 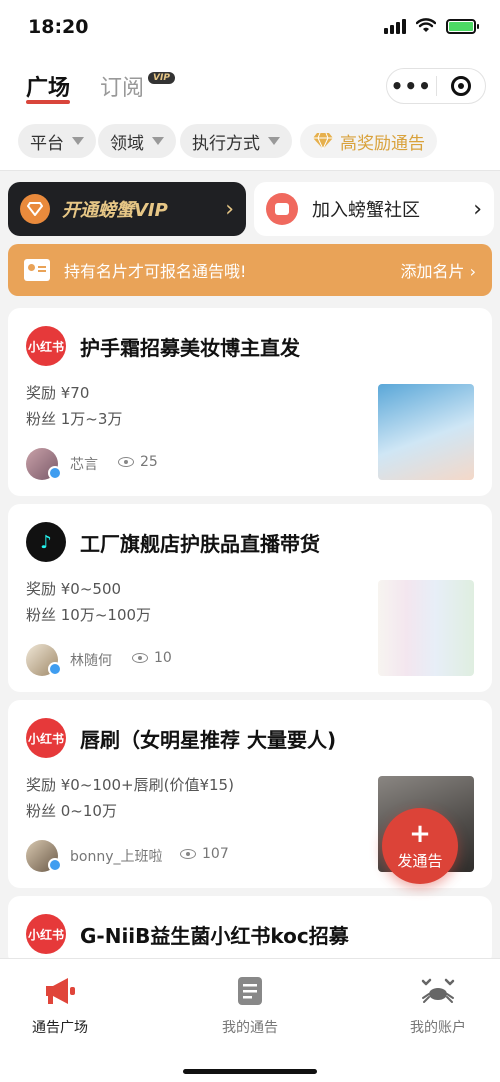 I want to click on tabbar-item-my-notices: 我的通告, so click(x=250, y=1005).